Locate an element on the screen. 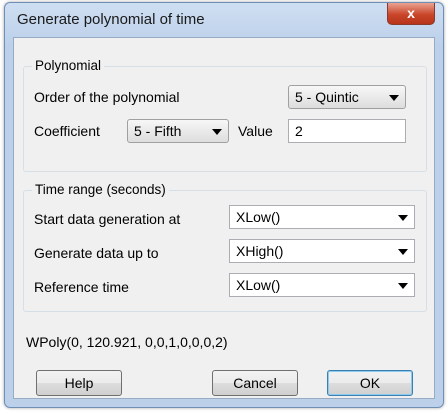 The image size is (448, 414). close-button: x is located at coordinates (411, 14).